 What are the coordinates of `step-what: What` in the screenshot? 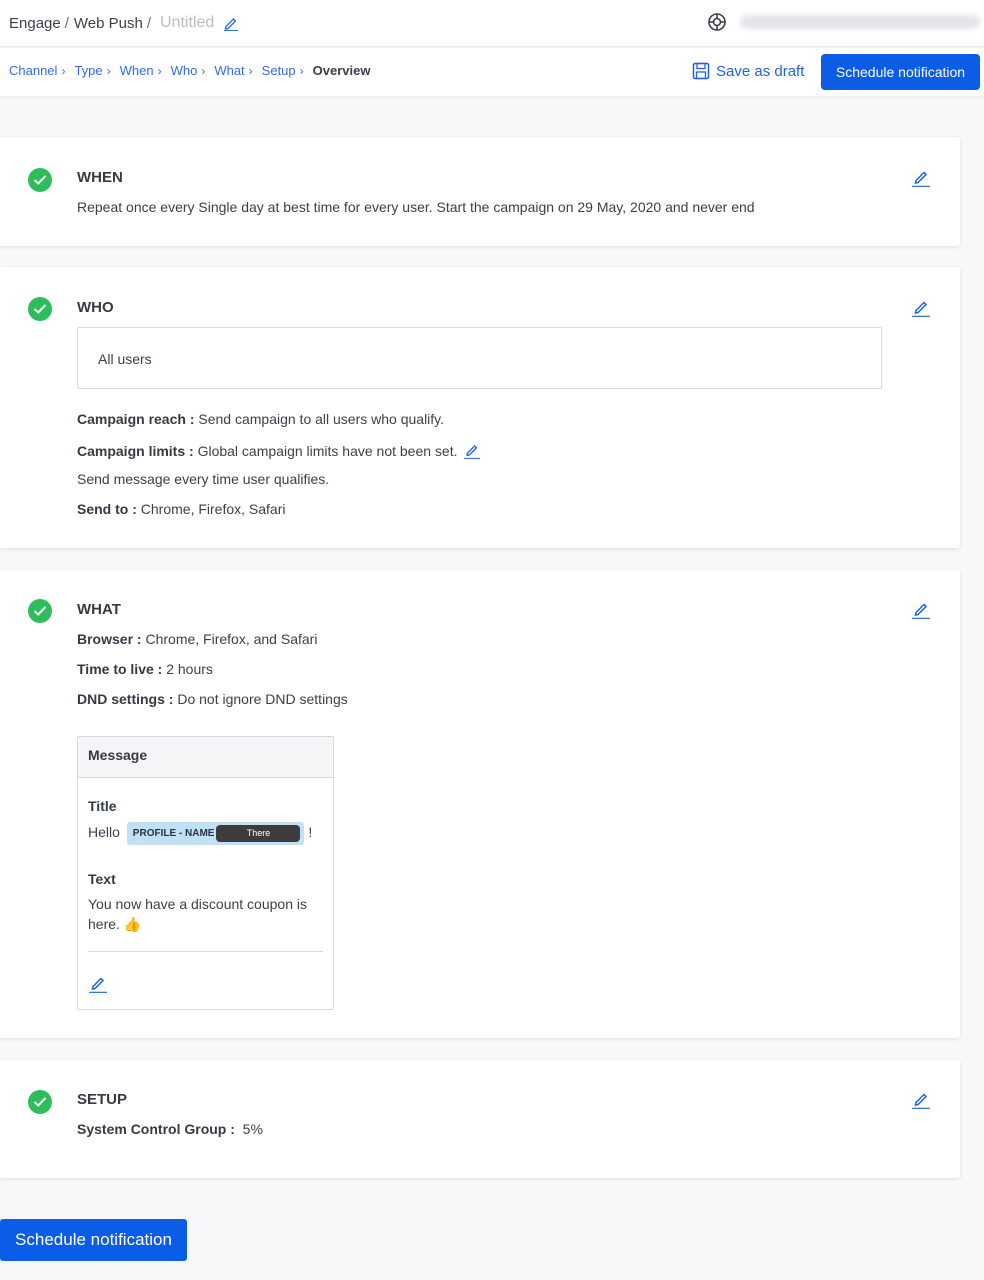 It's located at (229, 70).